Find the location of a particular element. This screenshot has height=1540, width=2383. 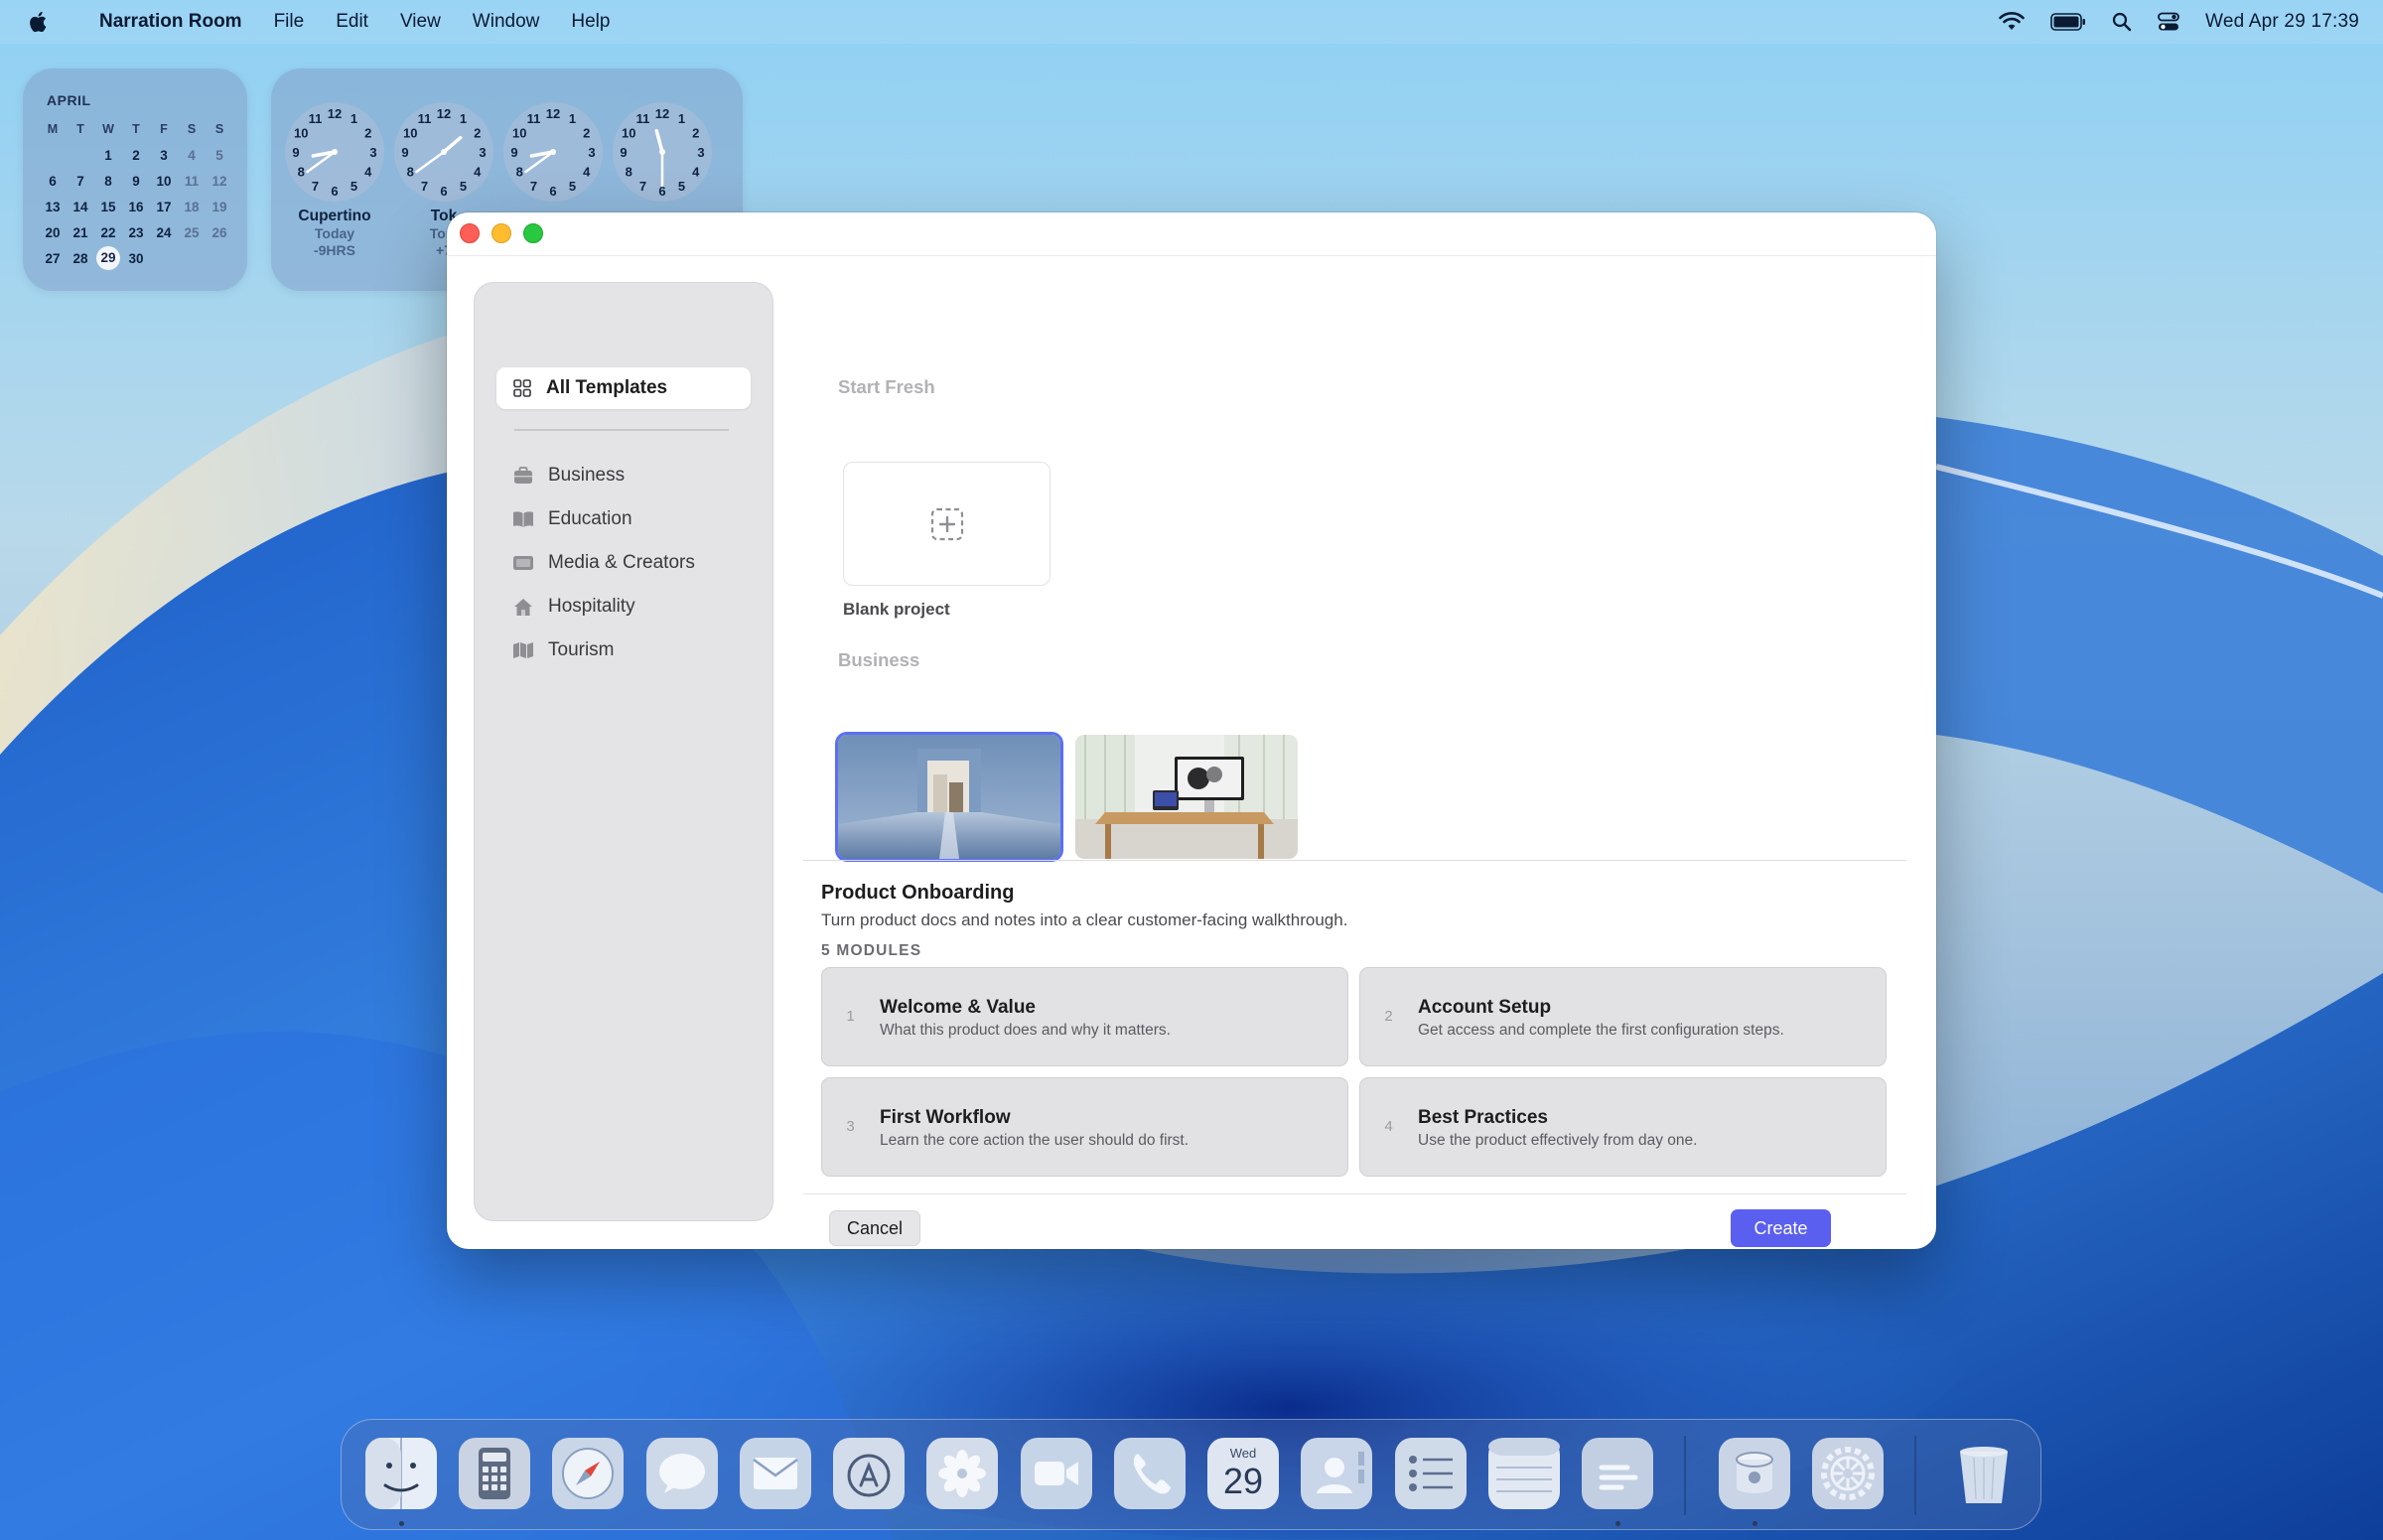

book-icon is located at coordinates (523, 519).